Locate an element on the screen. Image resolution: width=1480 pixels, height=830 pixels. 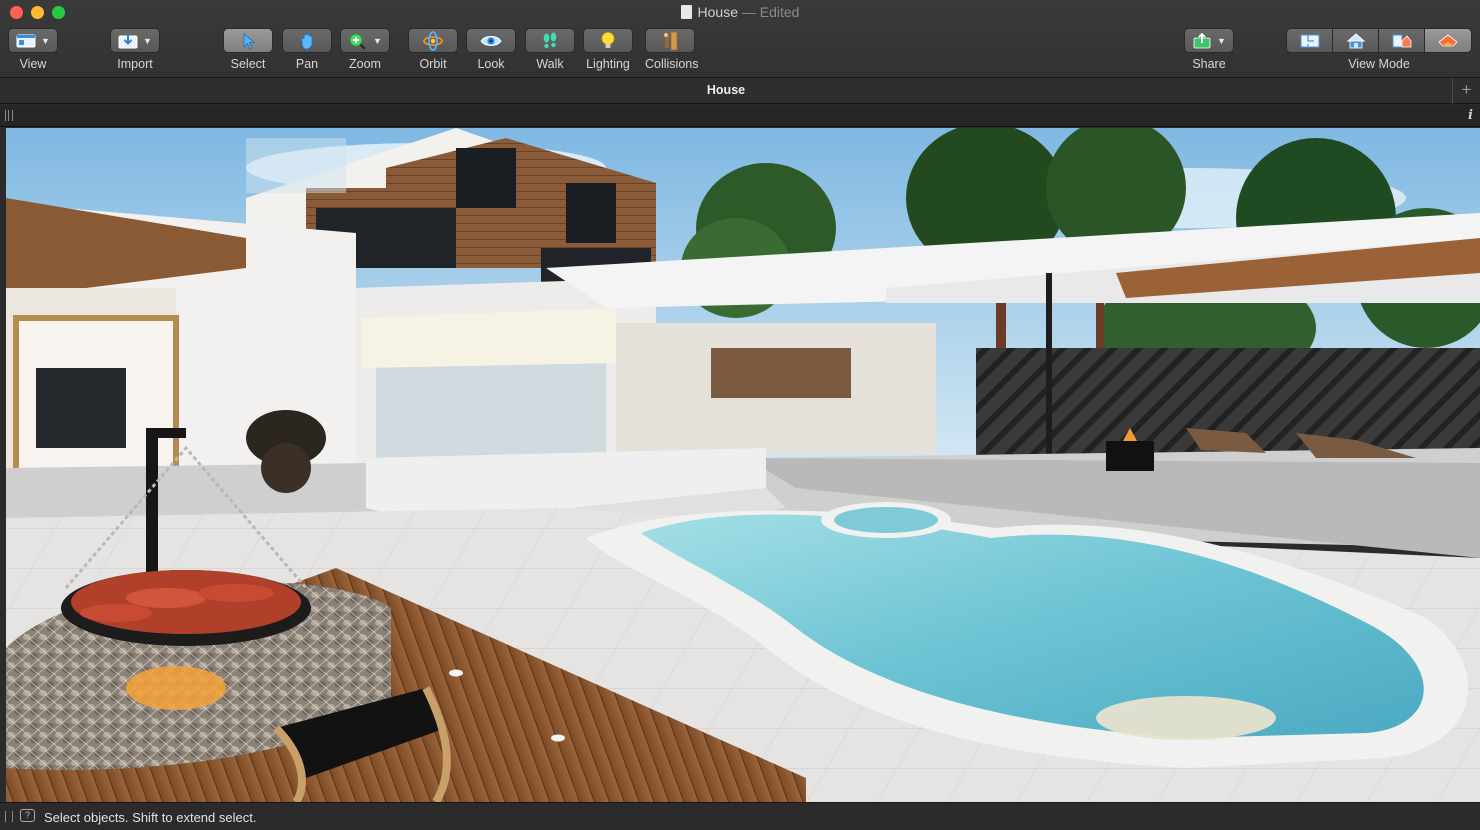
zoom-label: Zoom is located at coordinates (365, 64).